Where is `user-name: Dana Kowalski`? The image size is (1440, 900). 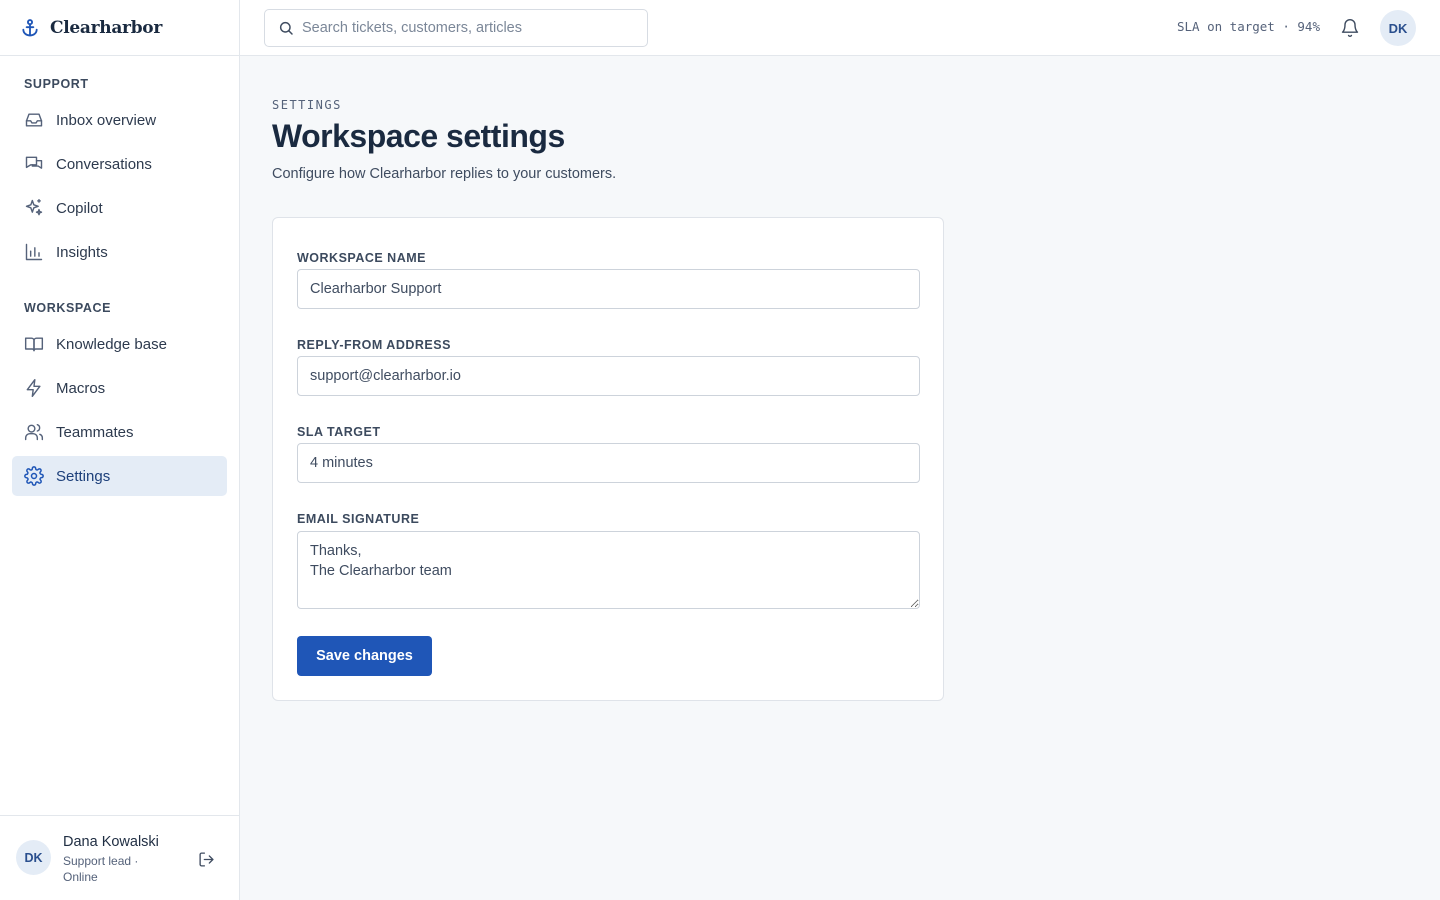 user-name: Dana Kowalski is located at coordinates (111, 842).